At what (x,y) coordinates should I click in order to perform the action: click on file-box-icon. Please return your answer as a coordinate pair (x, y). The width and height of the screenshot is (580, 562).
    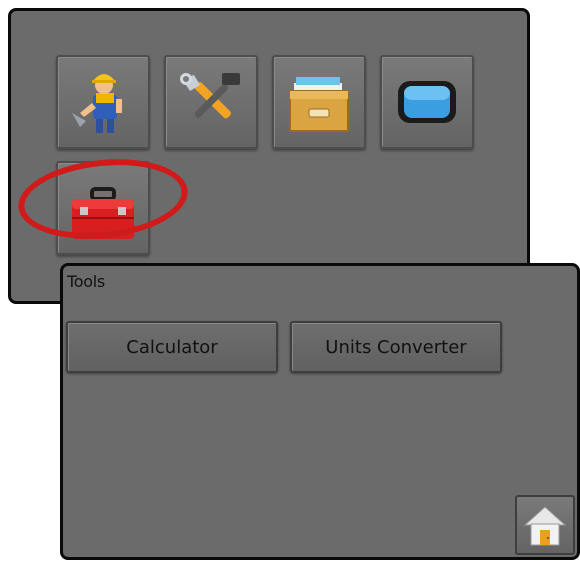
    Looking at the image, I should click on (319, 104).